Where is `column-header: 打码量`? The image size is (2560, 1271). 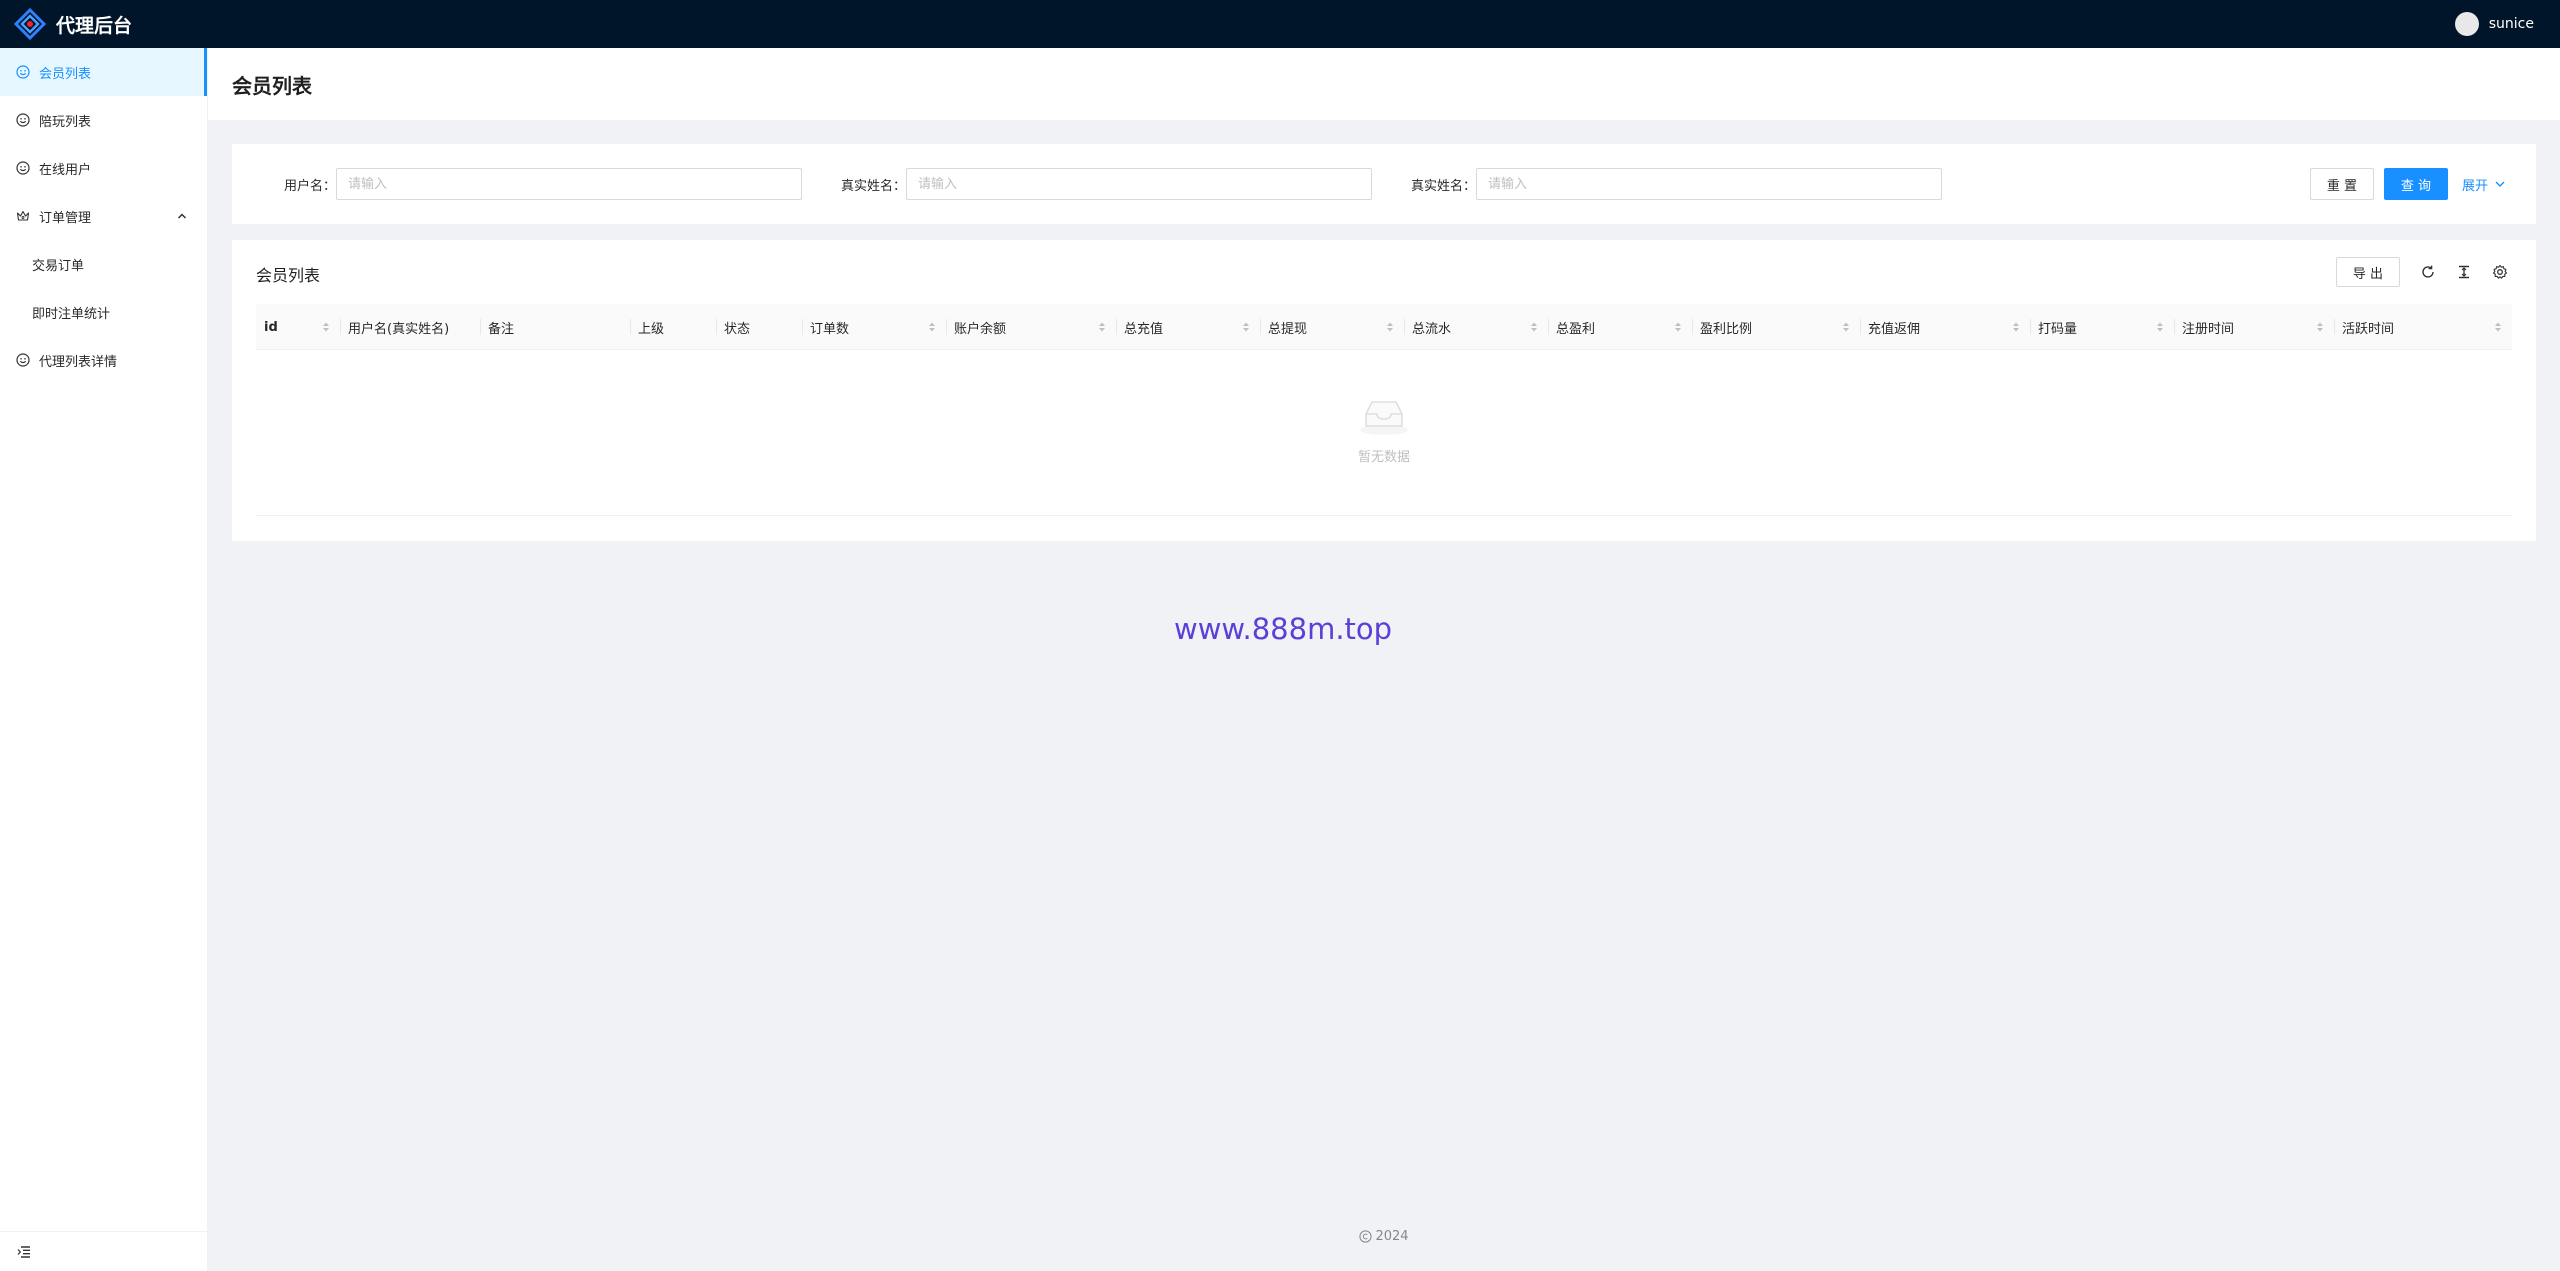
column-header: 打码量 is located at coordinates (2102, 327).